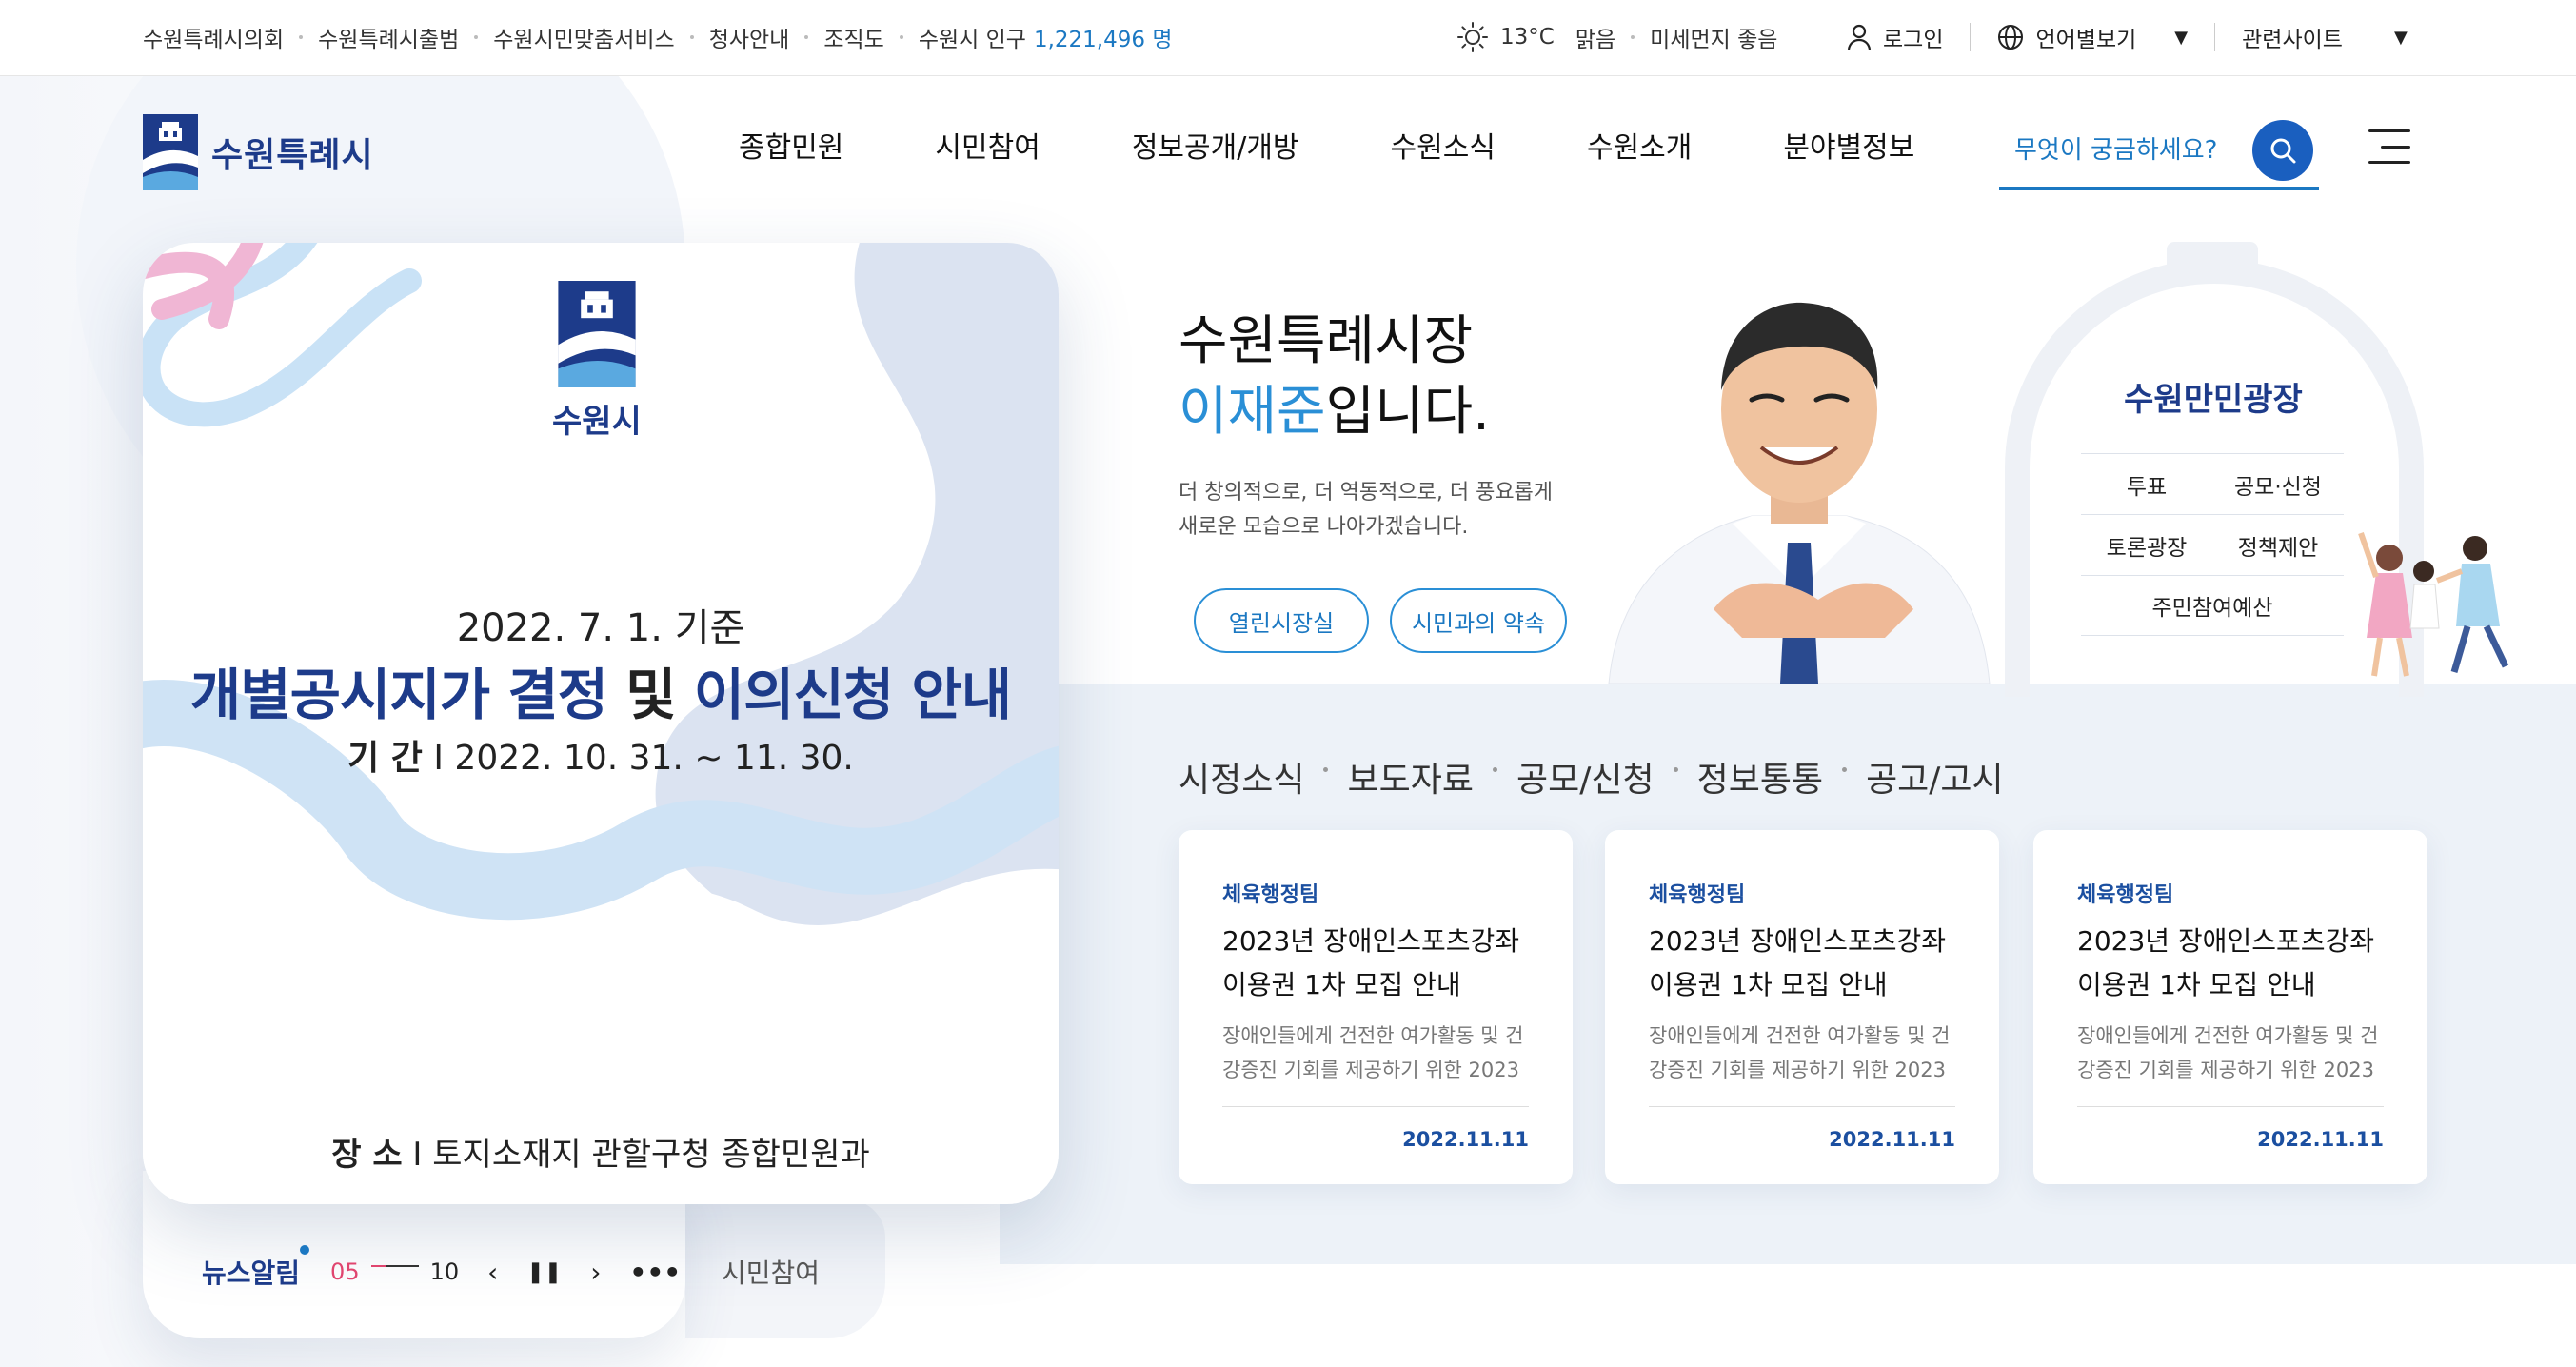 The height and width of the screenshot is (1367, 2576). What do you see at coordinates (2113, 150) in the screenshot?
I see `search-input` at bounding box center [2113, 150].